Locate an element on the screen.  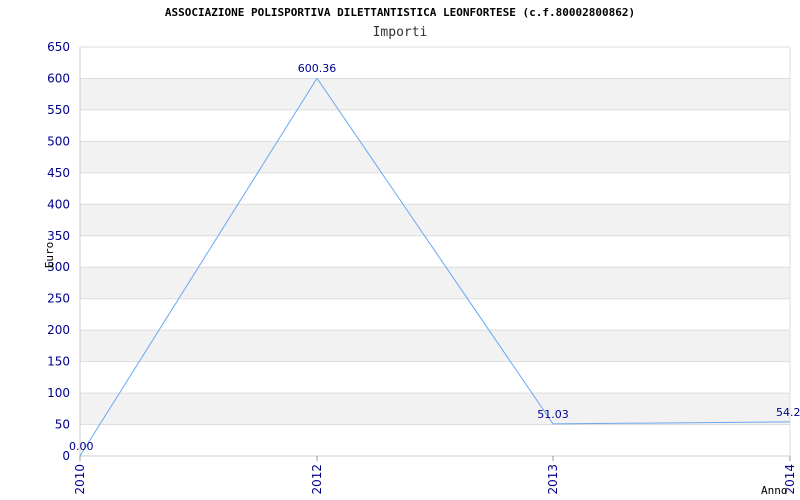
y-tick-label: 250 is located at coordinates (58, 299).